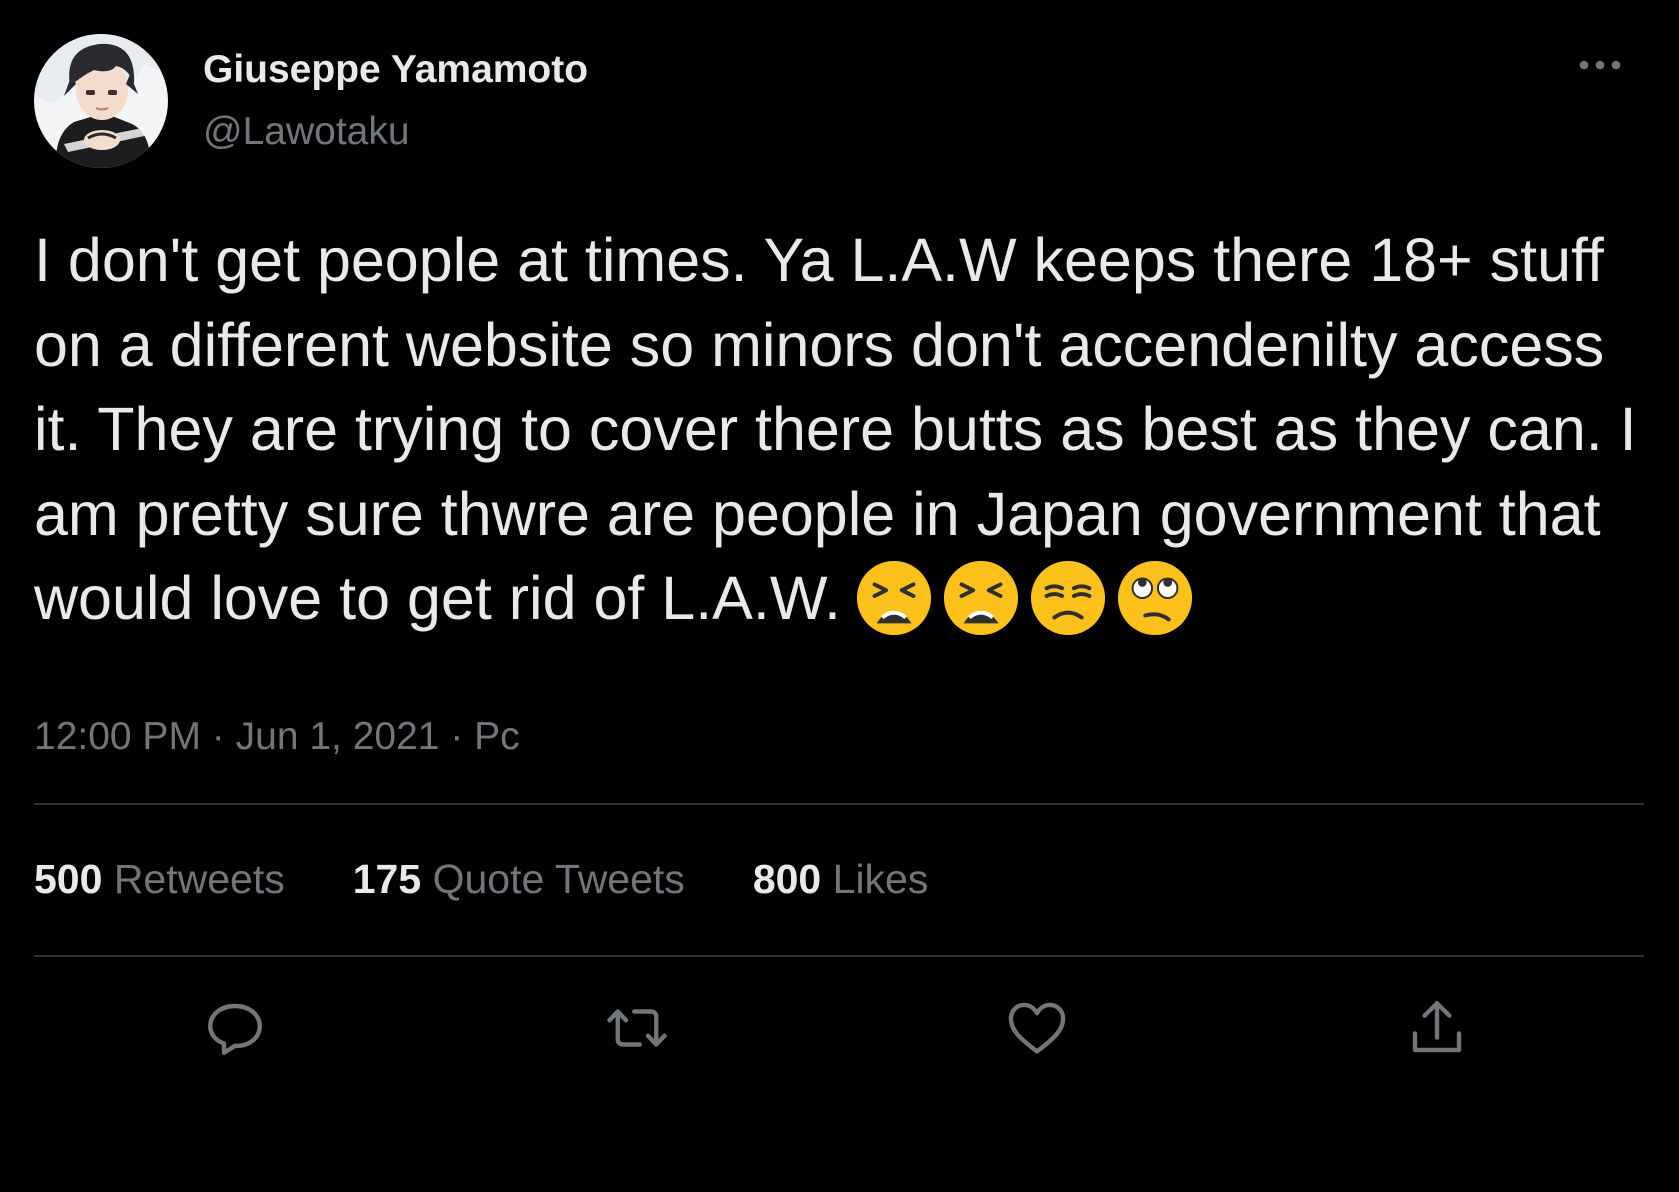  I want to click on emoji-group, so click(1029, 609).